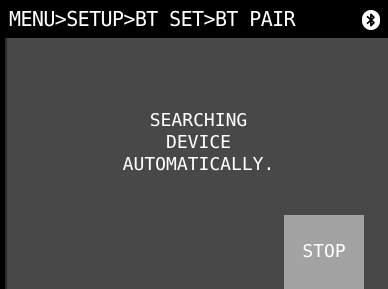 The image size is (388, 289). I want to click on header-bar: MENU>SETUP>BT SET>BT PAIR, so click(194, 19).